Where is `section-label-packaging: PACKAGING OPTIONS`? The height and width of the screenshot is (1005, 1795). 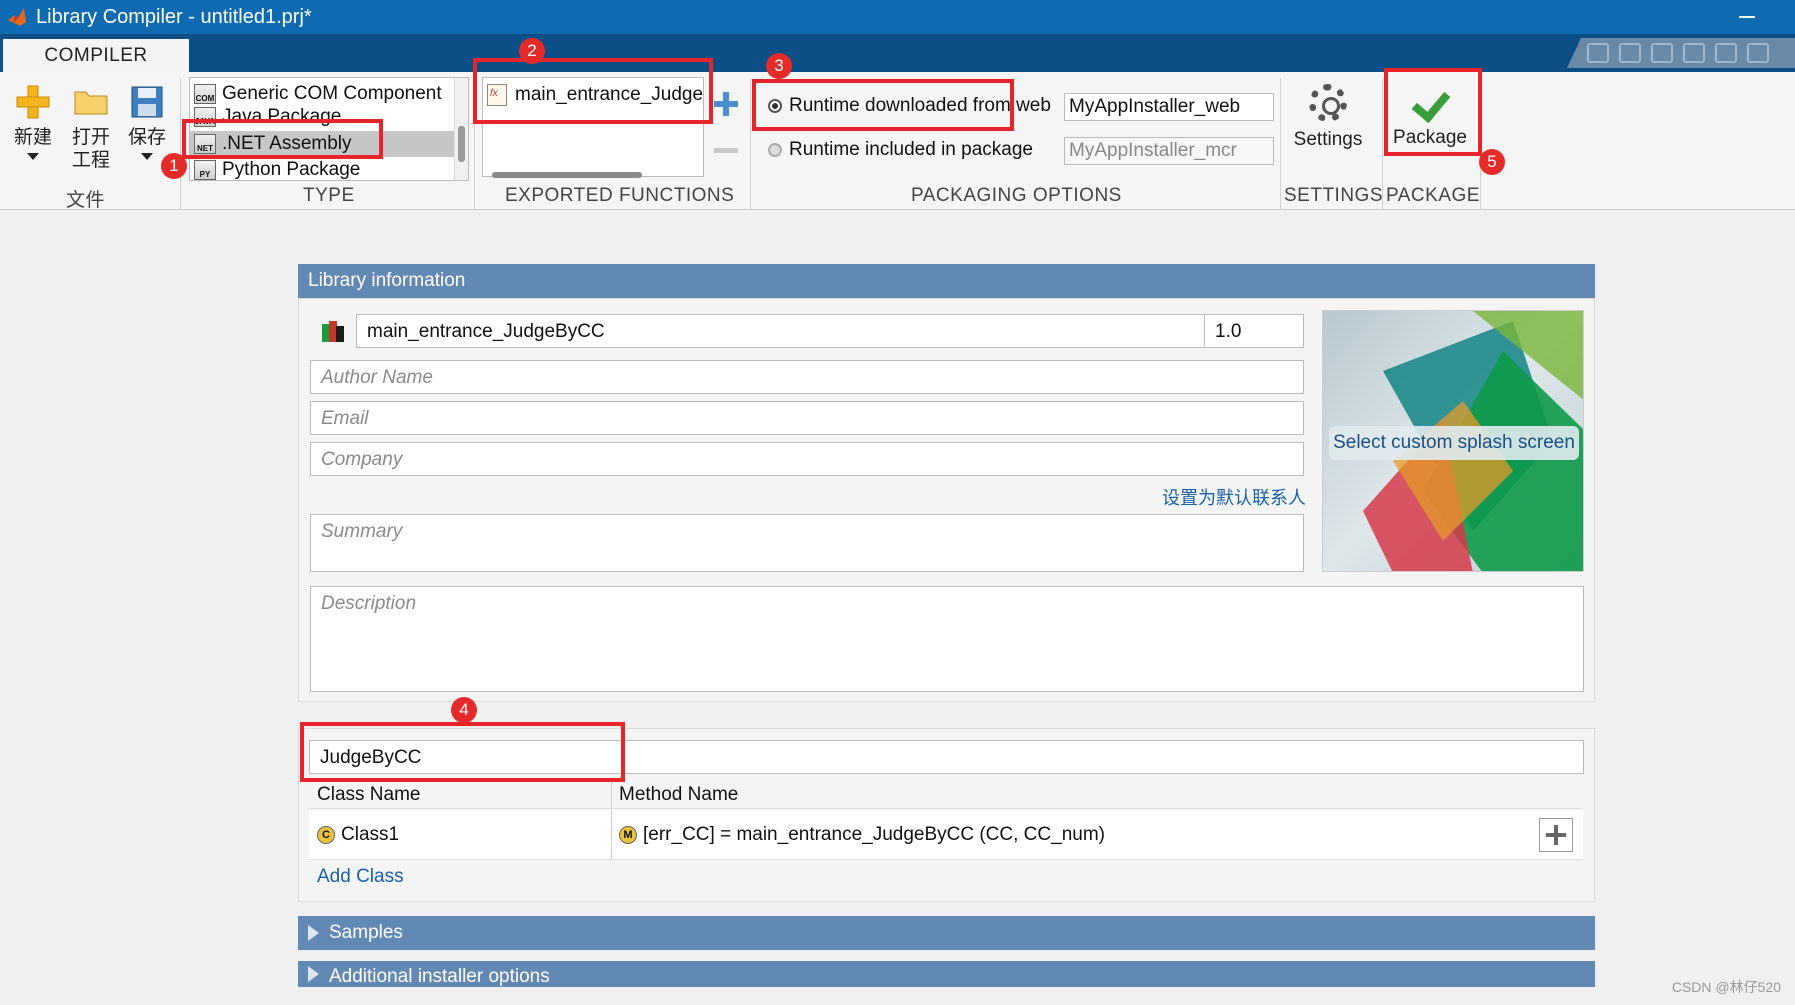 section-label-packaging: PACKAGING OPTIONS is located at coordinates (1016, 195).